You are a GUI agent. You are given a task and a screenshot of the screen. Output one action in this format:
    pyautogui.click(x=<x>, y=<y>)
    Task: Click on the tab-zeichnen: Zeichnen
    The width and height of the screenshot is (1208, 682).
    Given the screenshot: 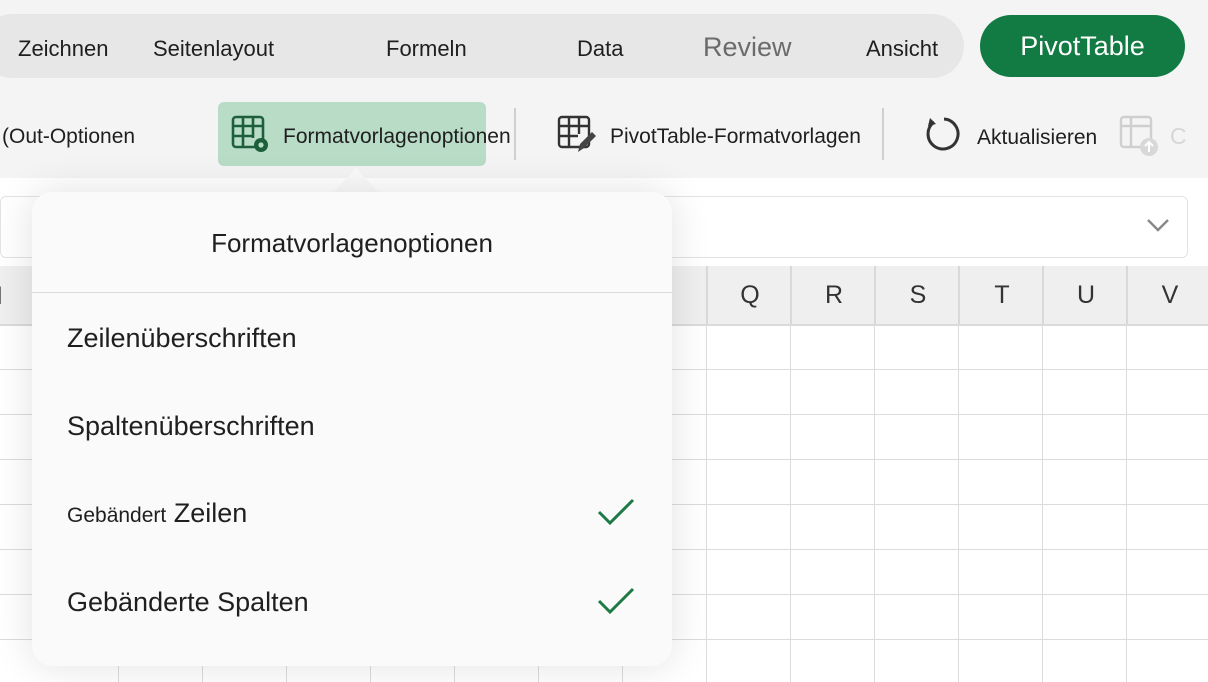 What is the action you would take?
    pyautogui.click(x=63, y=49)
    